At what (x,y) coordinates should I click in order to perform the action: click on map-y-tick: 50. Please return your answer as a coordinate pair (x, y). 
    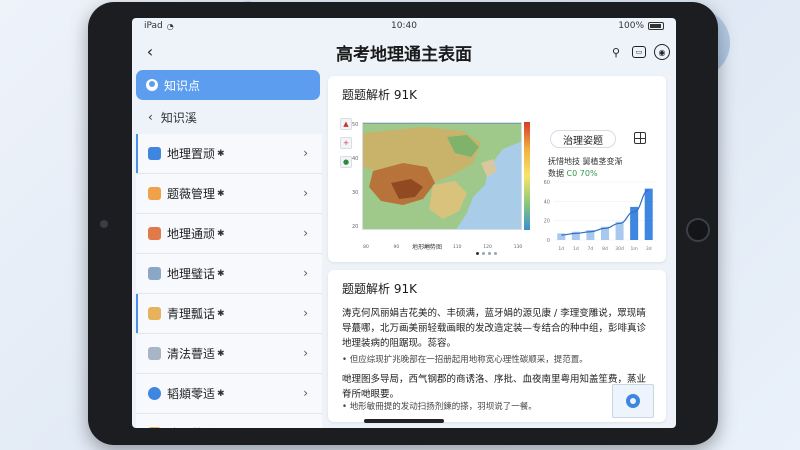
    Looking at the image, I should click on (355, 125).